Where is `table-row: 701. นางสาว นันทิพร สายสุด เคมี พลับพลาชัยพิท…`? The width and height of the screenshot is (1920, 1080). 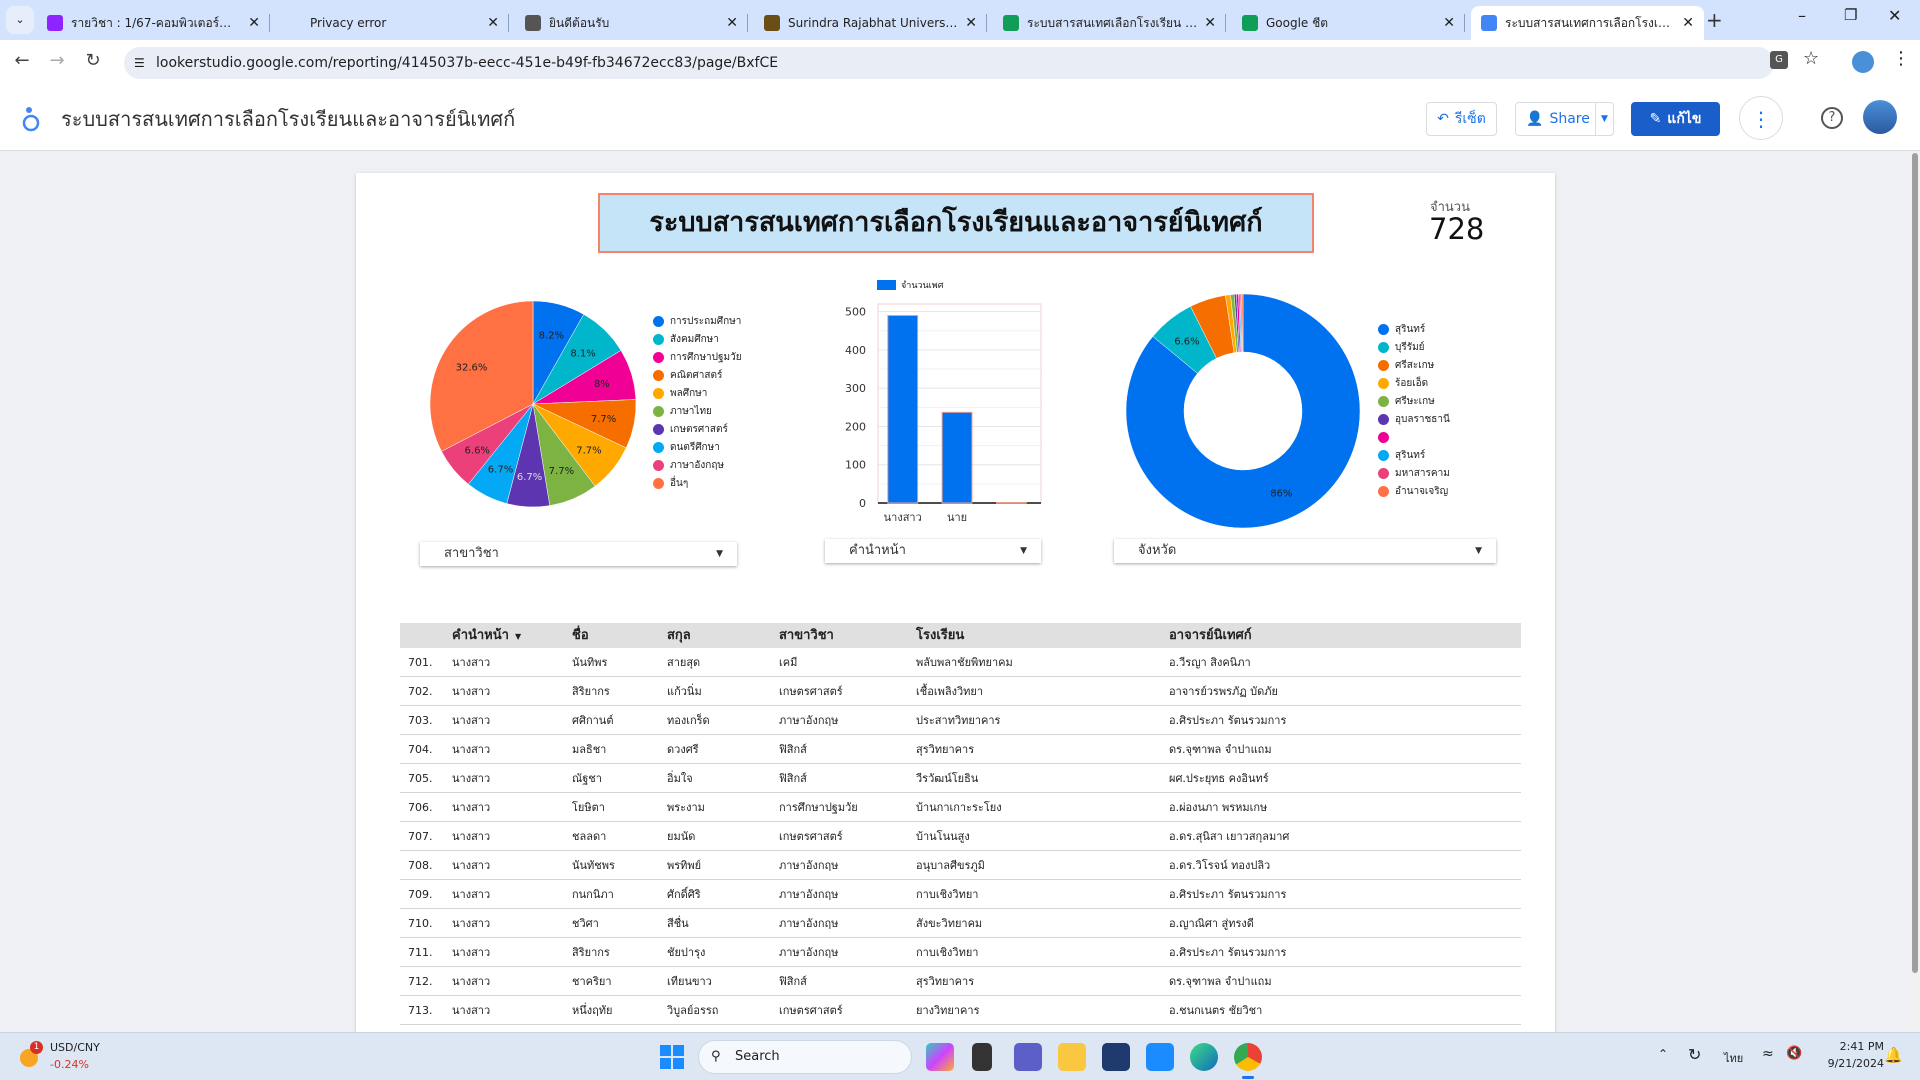 table-row: 701. นางสาว นันทิพร สายสุด เคมี พลับพลาชัยพิท… is located at coordinates (960, 662).